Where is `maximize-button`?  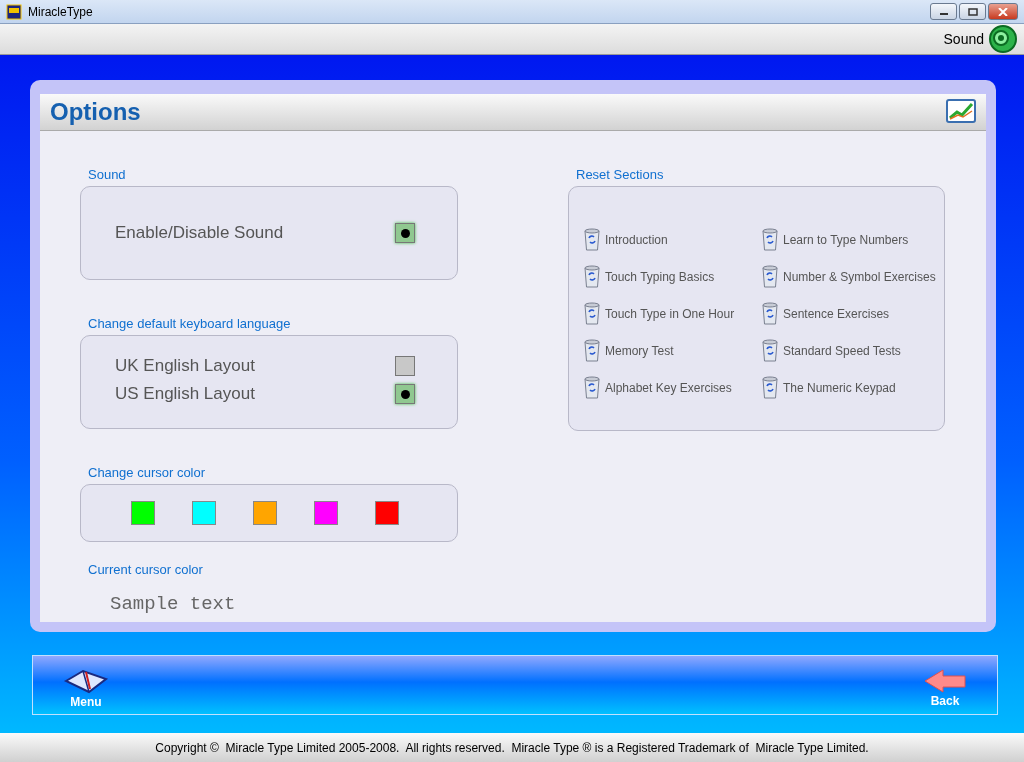 maximize-button is located at coordinates (972, 11).